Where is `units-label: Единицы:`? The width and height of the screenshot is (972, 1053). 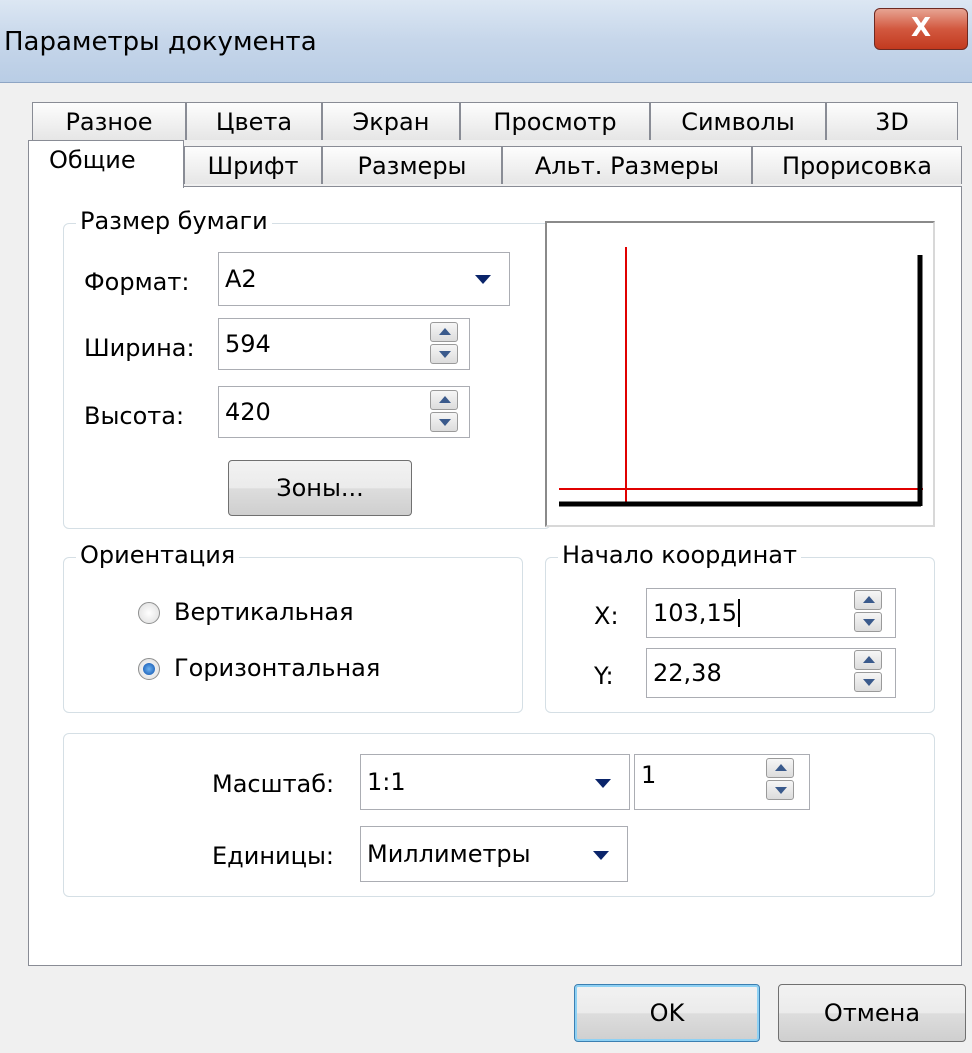
units-label: Единицы: is located at coordinates (273, 856).